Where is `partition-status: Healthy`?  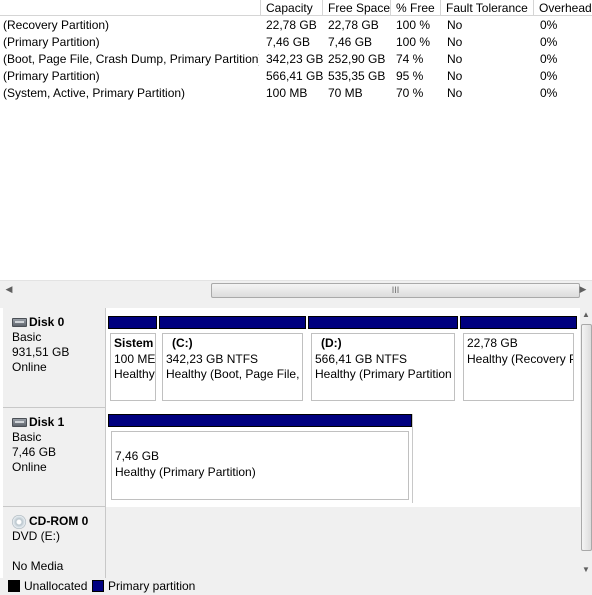 partition-status: Healthy is located at coordinates (134, 374).